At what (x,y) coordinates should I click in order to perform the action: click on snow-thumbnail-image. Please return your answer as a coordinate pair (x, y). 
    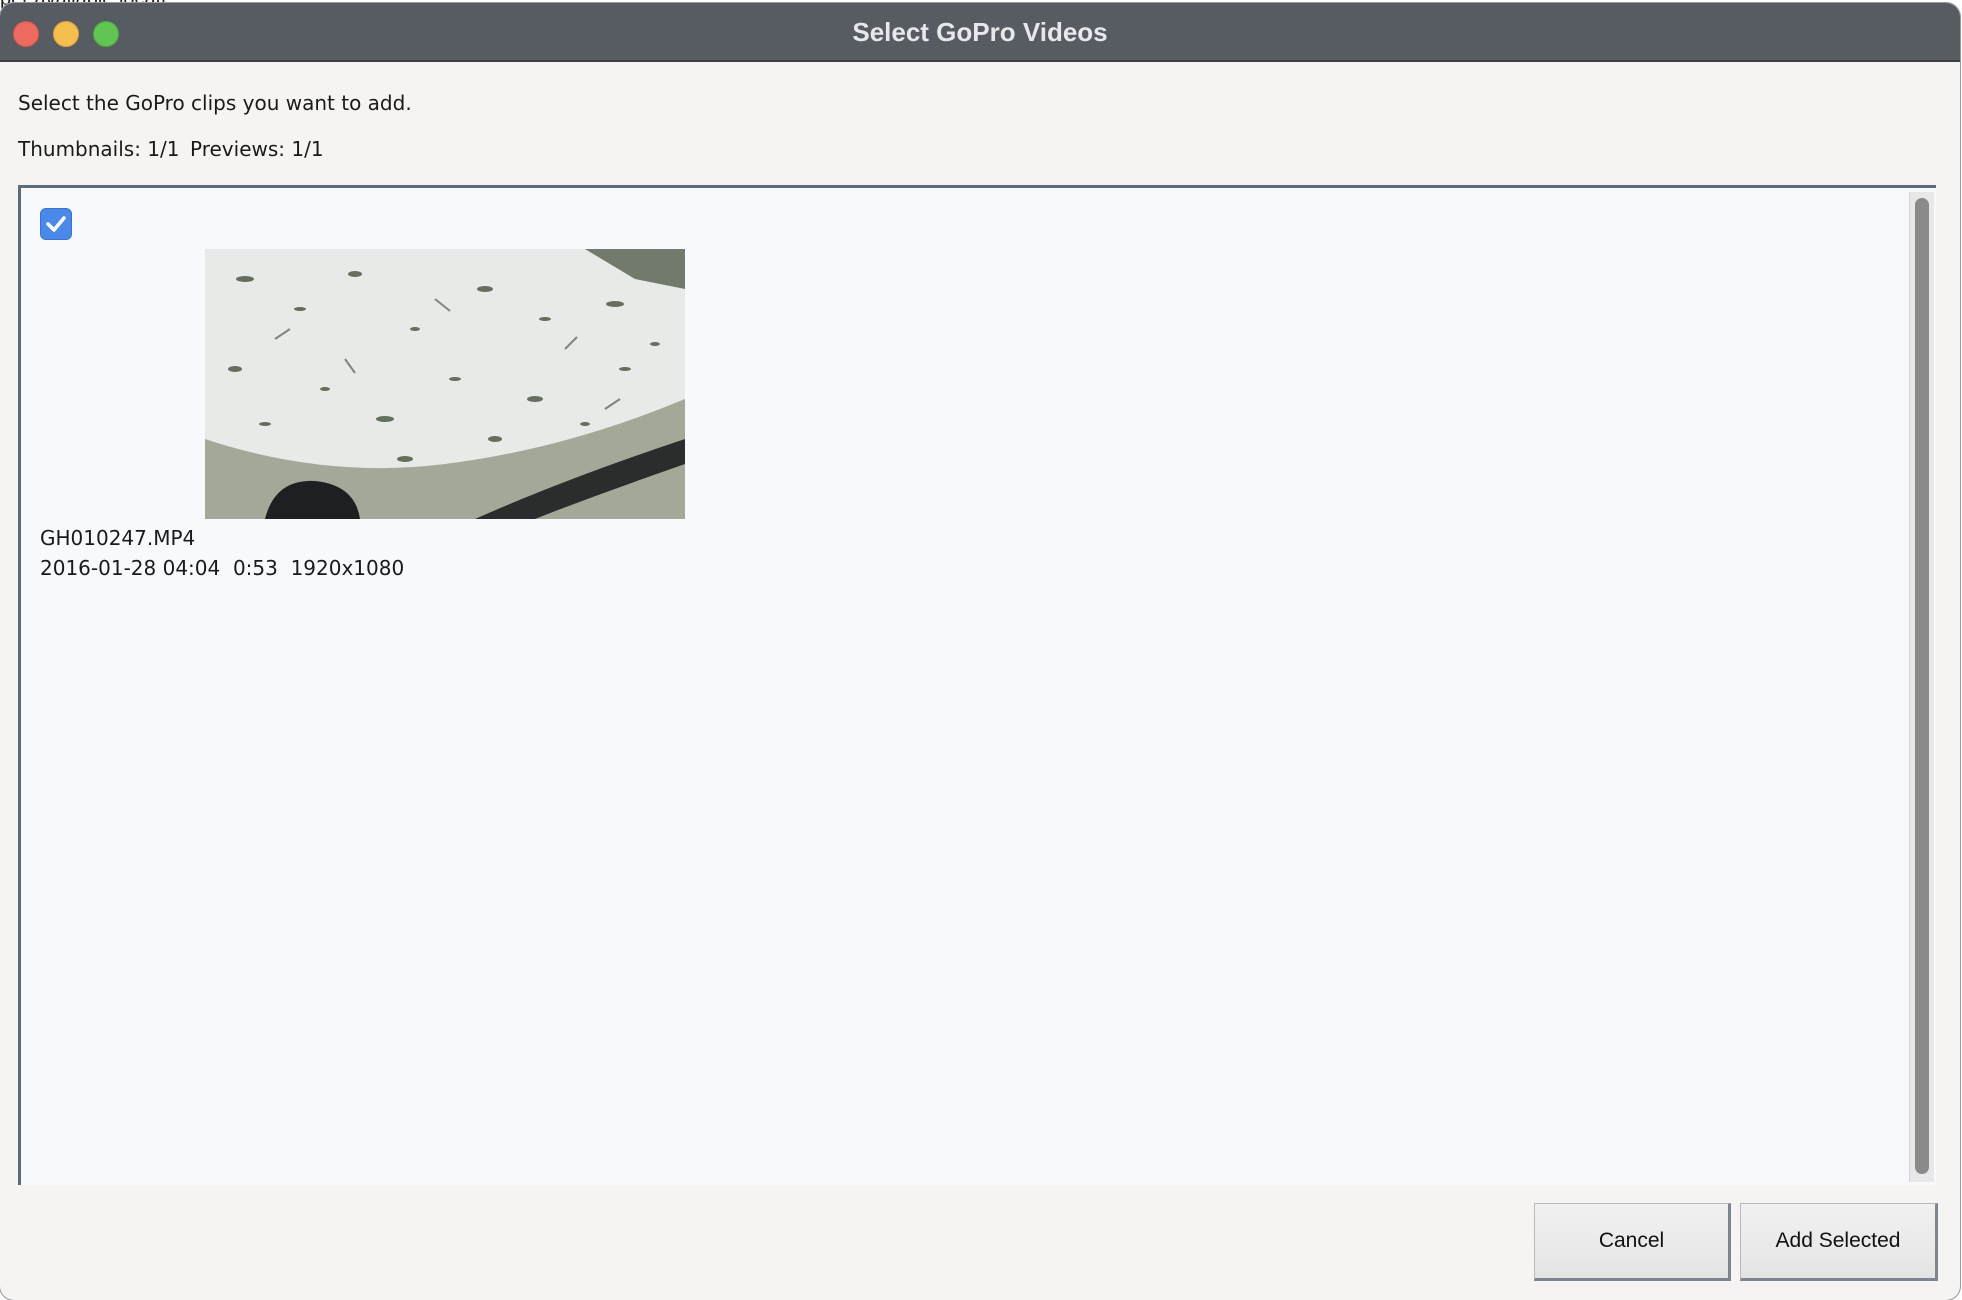
    Looking at the image, I should click on (445, 384).